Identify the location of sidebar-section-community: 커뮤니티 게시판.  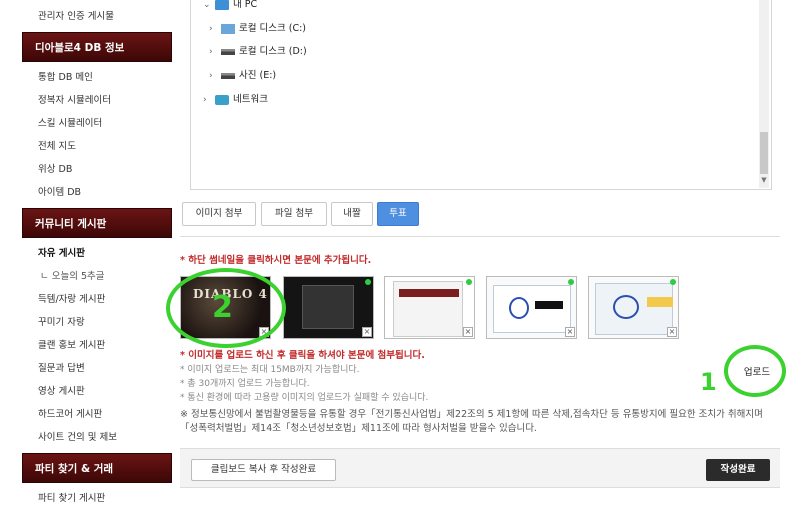
(97, 223).